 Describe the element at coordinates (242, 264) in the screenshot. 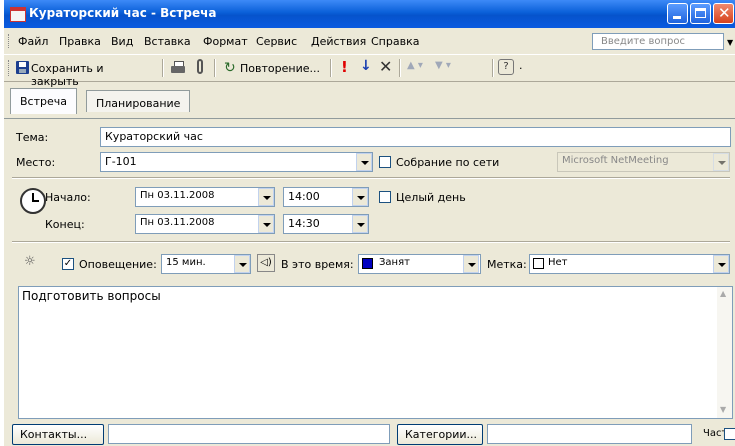

I see `reminder-dropdown` at that location.